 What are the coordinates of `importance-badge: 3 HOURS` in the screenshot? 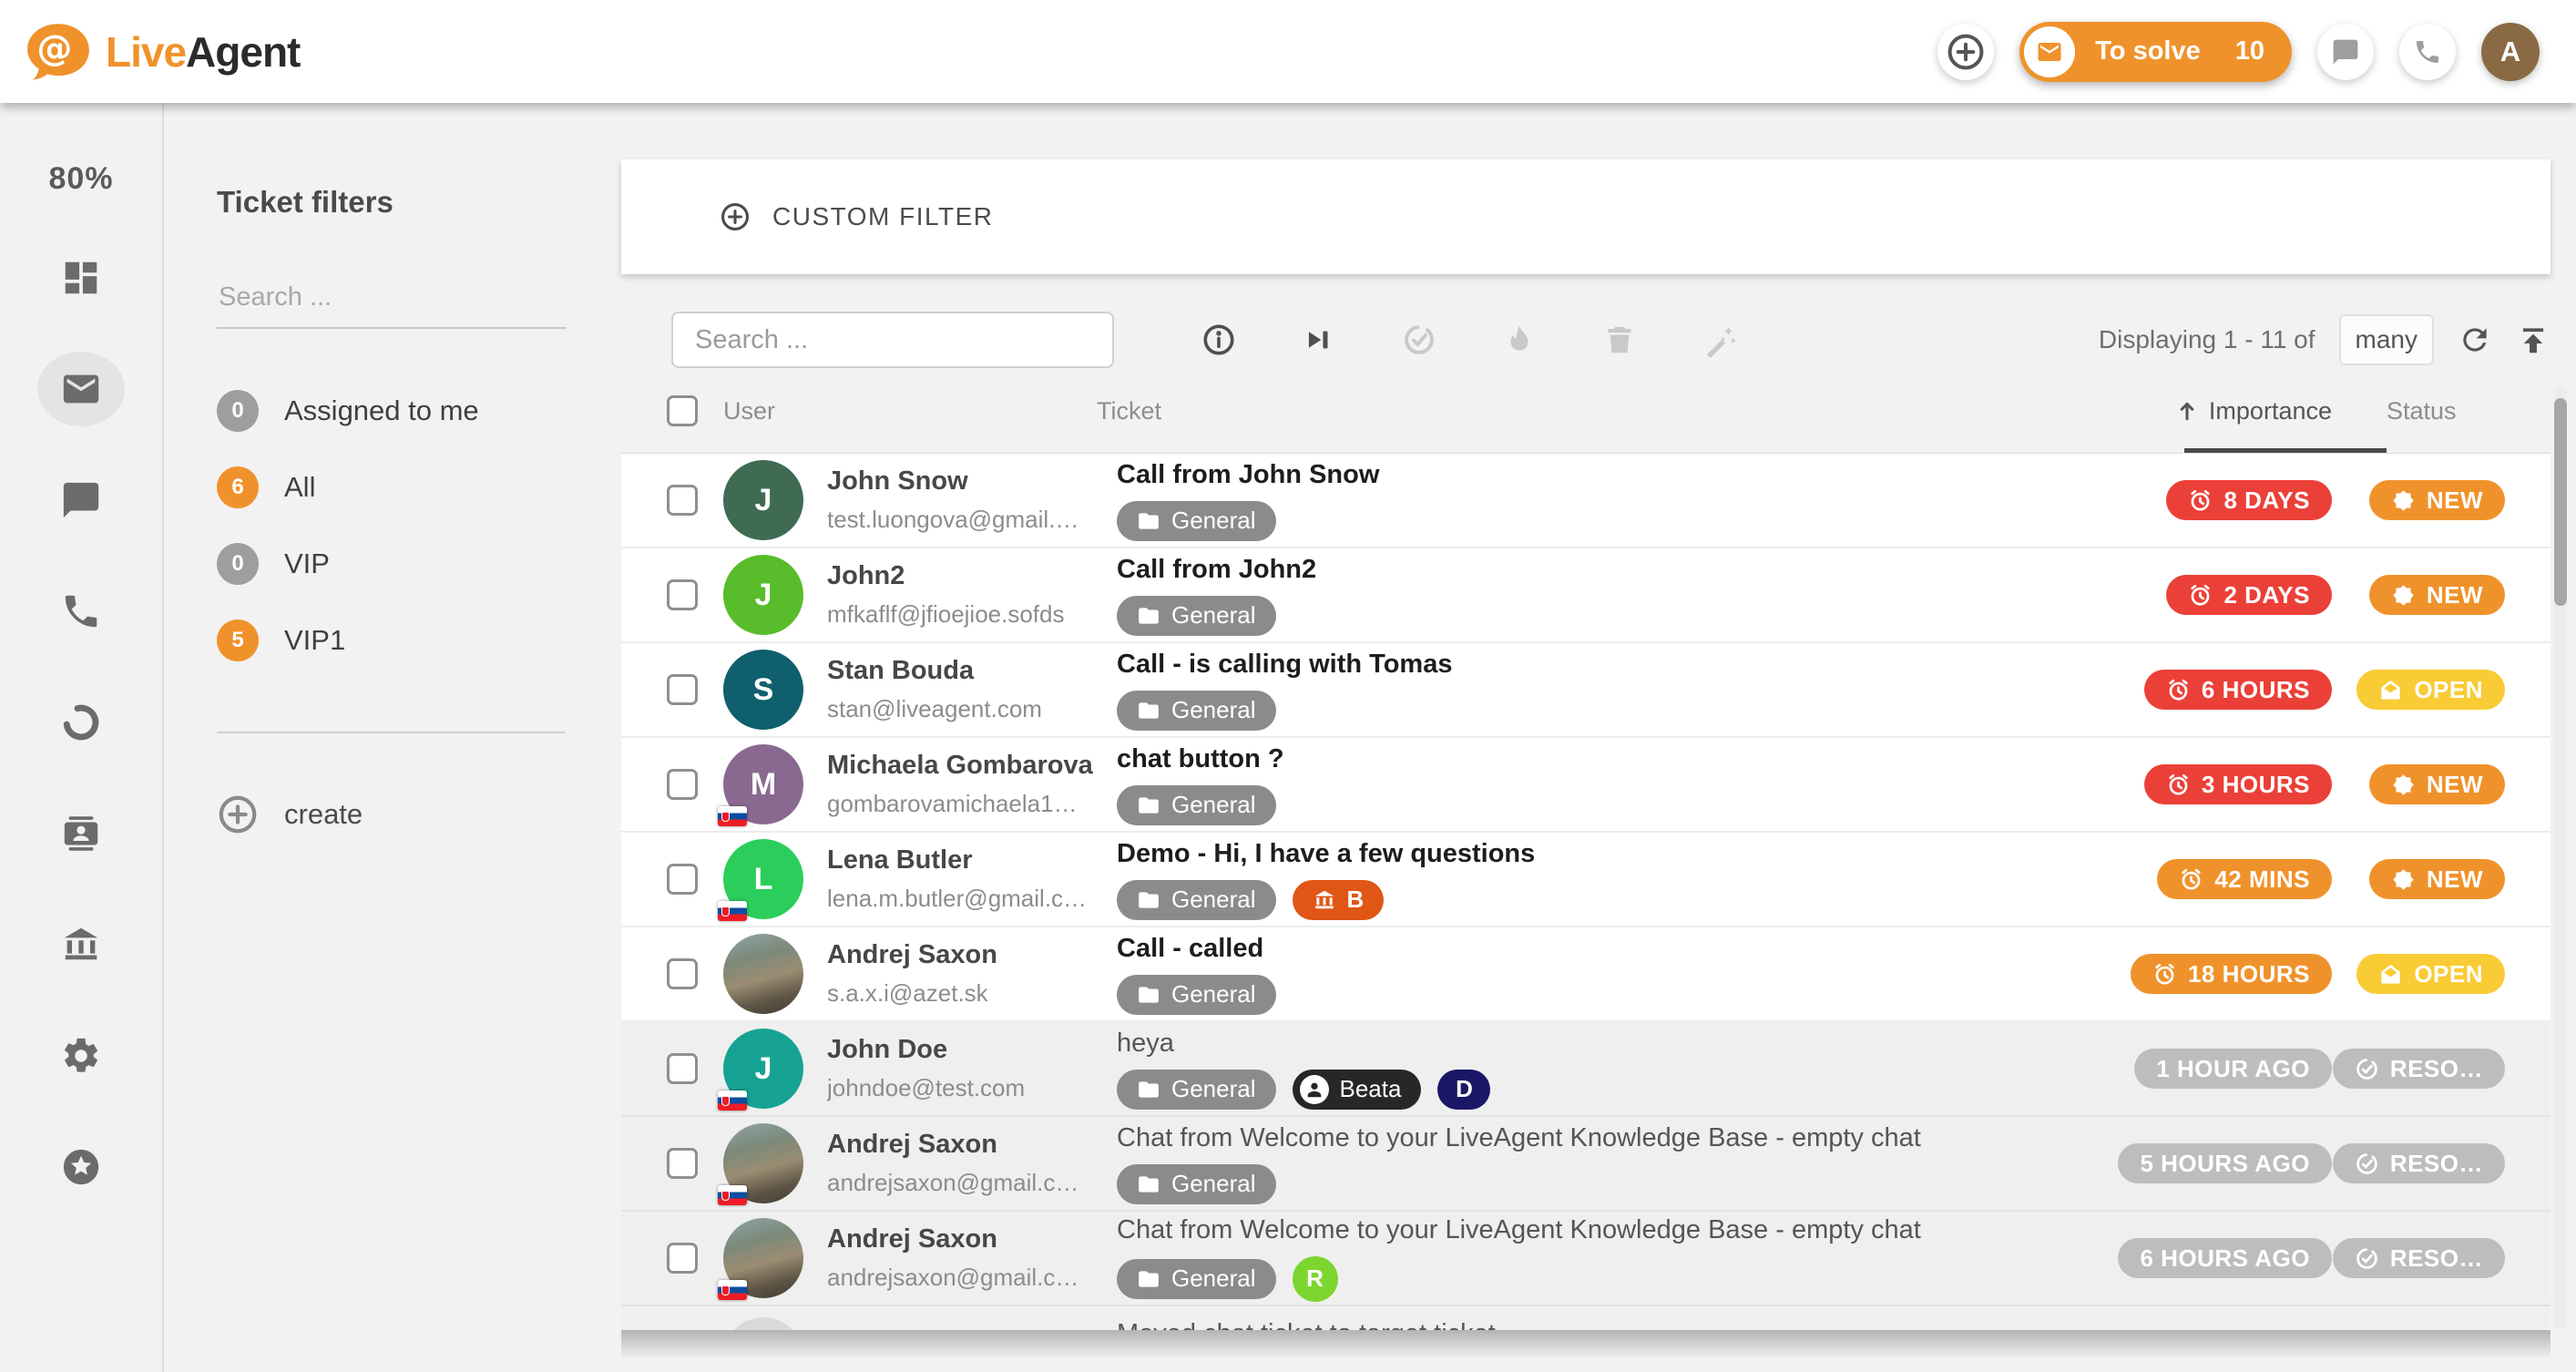 It's located at (2237, 784).